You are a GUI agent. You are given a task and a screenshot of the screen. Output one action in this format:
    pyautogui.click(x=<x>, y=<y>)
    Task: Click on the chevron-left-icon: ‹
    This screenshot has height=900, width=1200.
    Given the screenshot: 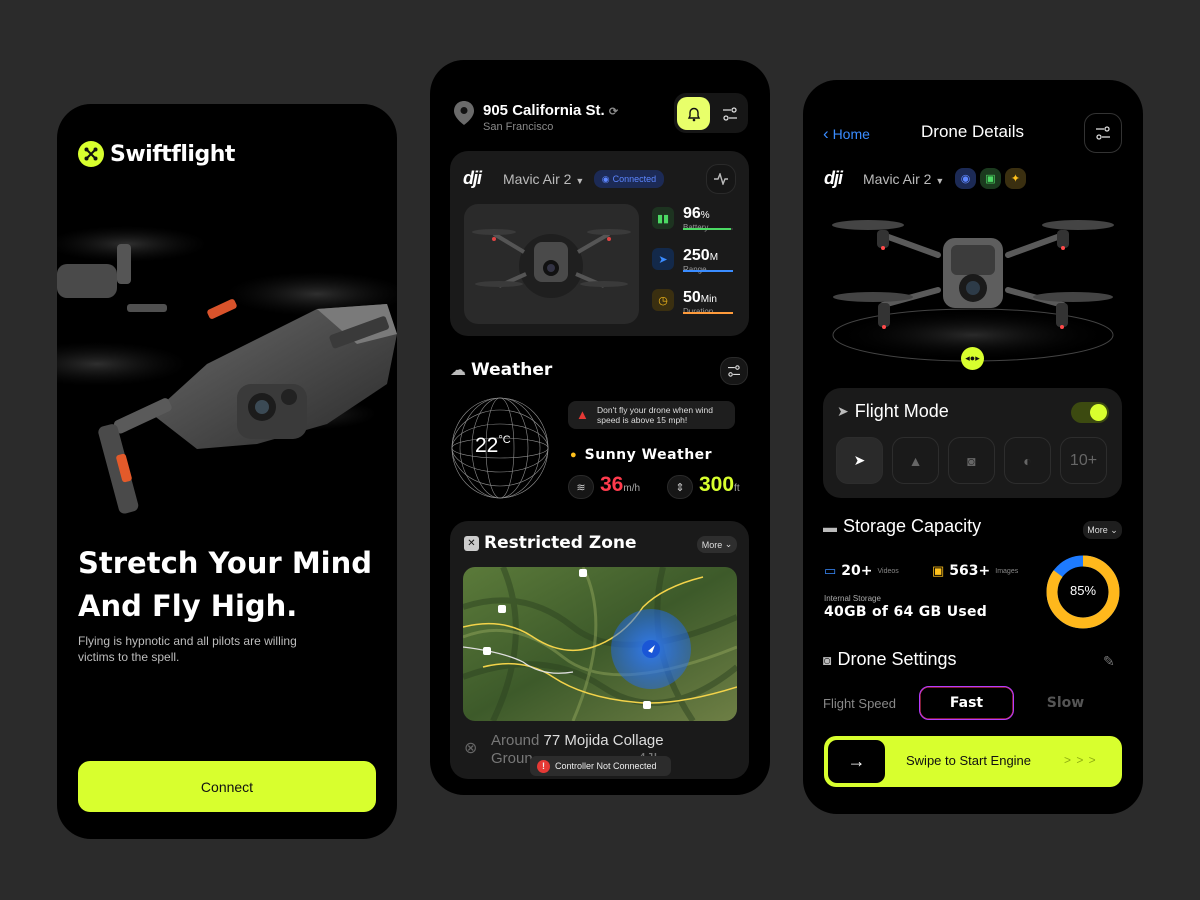 What is the action you would take?
    pyautogui.click(x=826, y=133)
    